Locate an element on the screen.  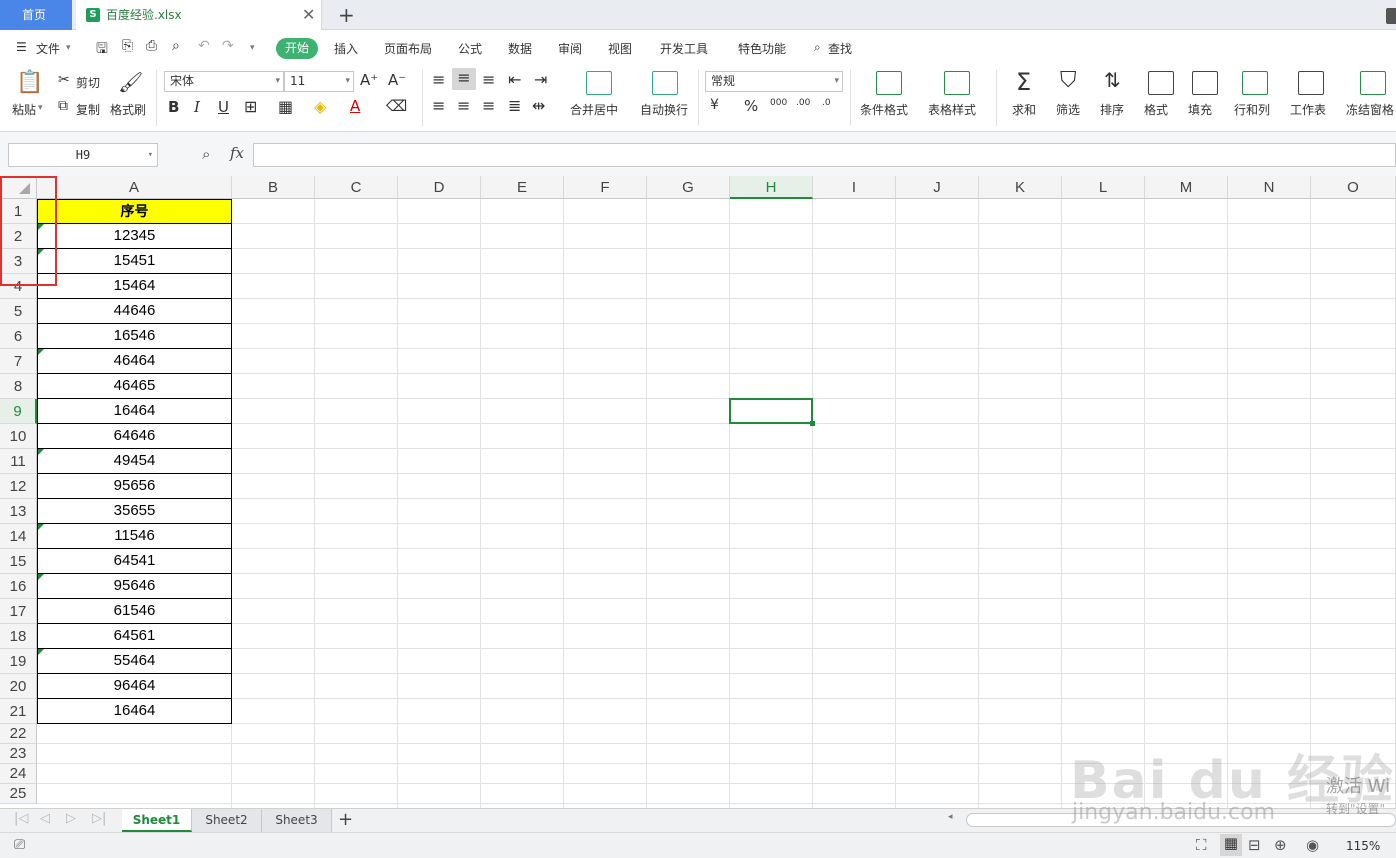
row-header-17: 17 is located at coordinates (18, 611).